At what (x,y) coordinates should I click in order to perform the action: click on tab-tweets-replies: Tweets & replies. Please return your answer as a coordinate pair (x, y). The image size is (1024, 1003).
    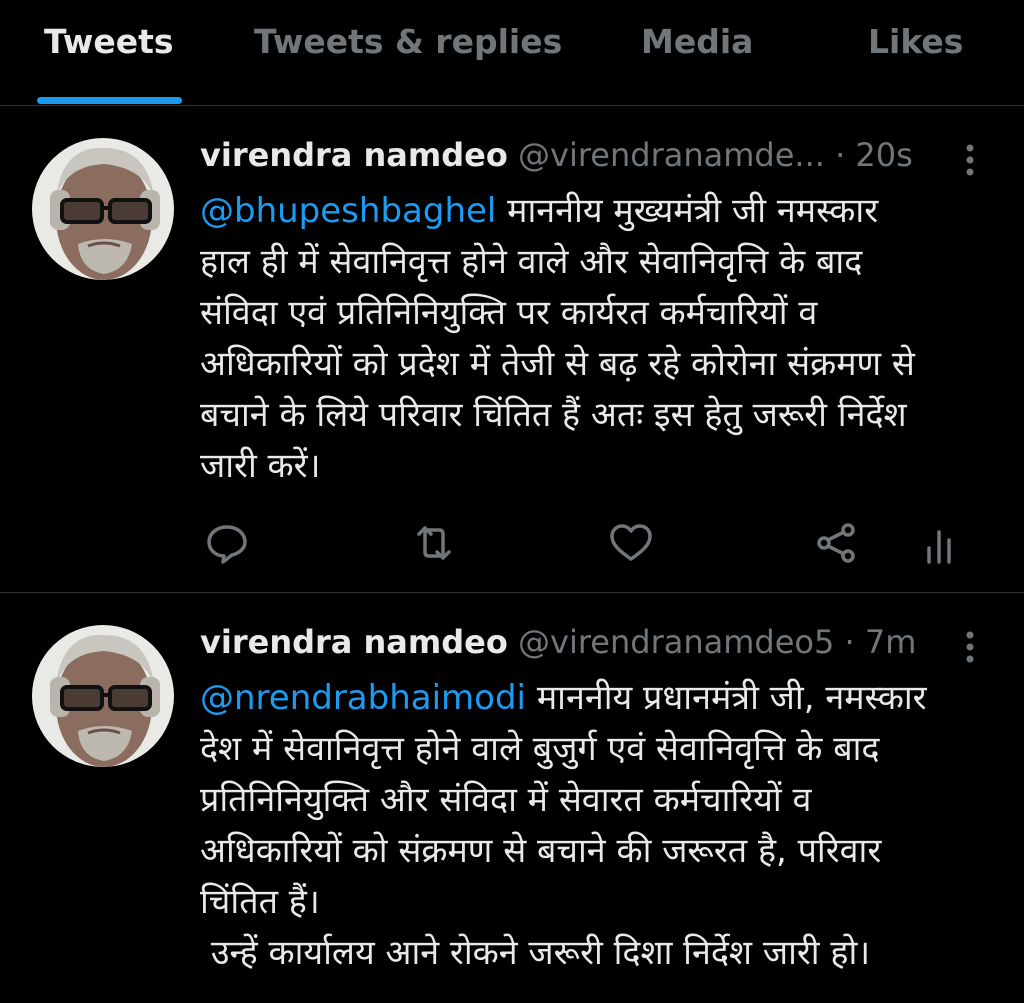
    Looking at the image, I should click on (408, 44).